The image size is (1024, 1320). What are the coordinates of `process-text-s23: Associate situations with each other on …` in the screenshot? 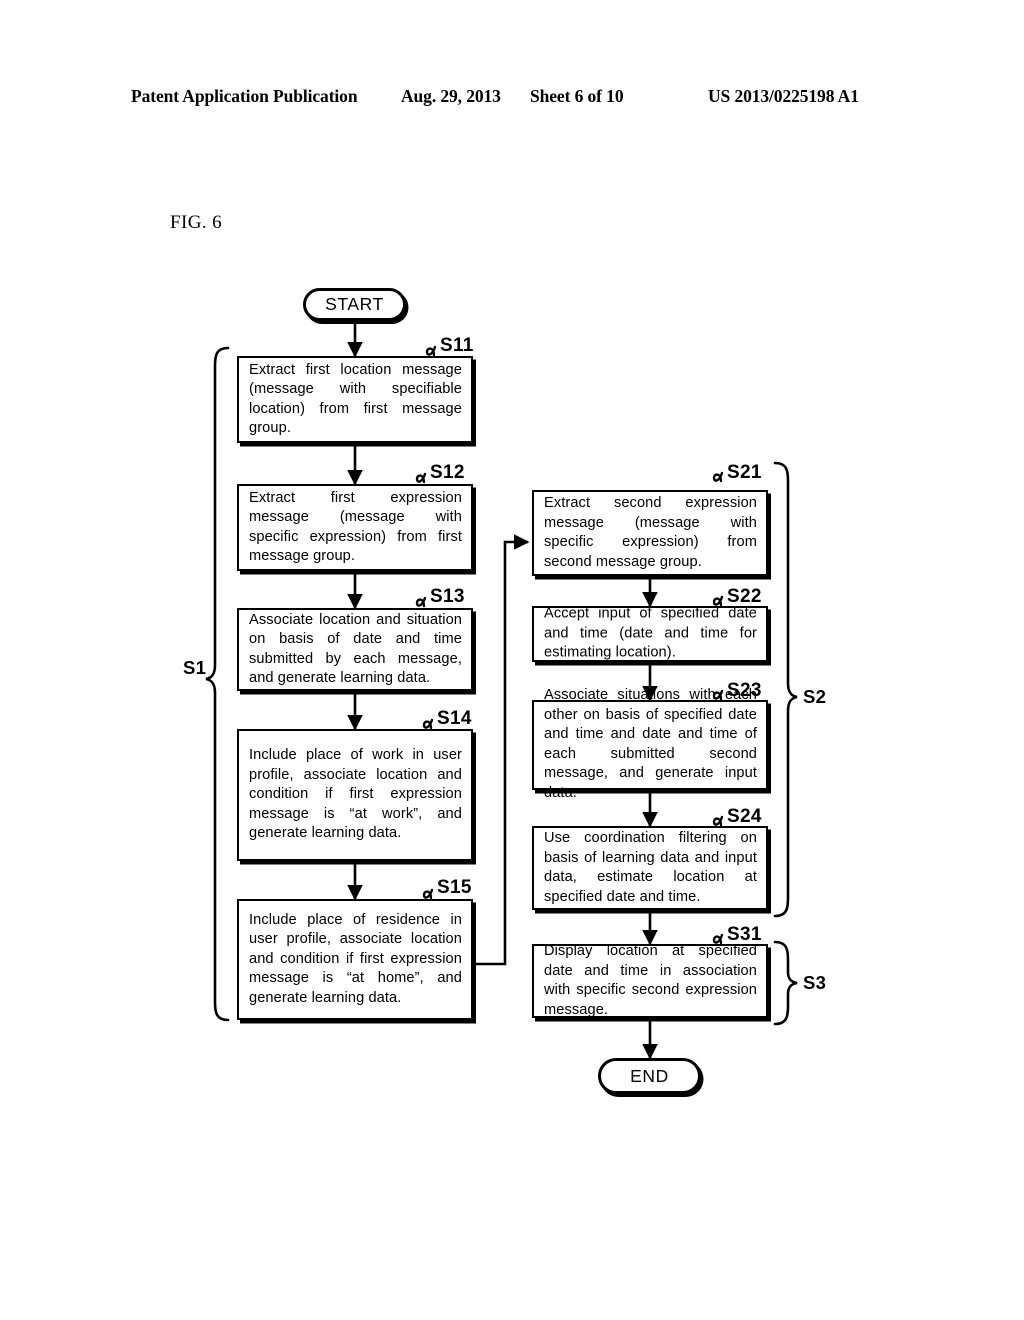 It's located at (650, 744).